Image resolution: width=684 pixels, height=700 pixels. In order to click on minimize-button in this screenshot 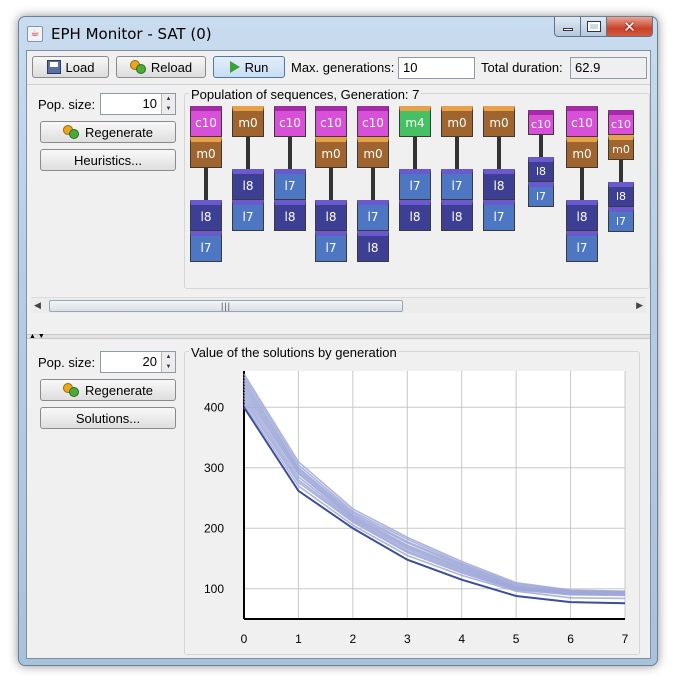, I will do `click(567, 27)`.